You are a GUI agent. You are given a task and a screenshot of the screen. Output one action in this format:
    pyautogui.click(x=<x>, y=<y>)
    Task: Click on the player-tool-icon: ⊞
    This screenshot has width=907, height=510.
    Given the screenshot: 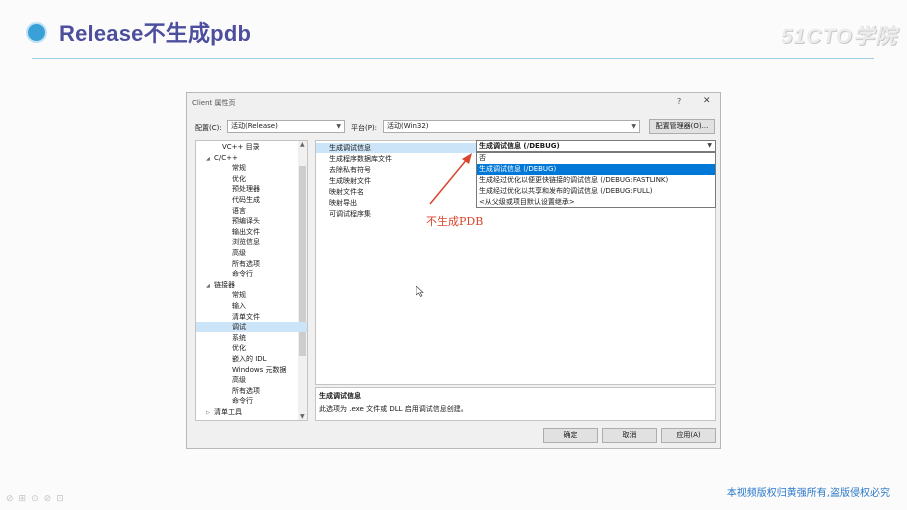 What is the action you would take?
    pyautogui.click(x=23, y=499)
    